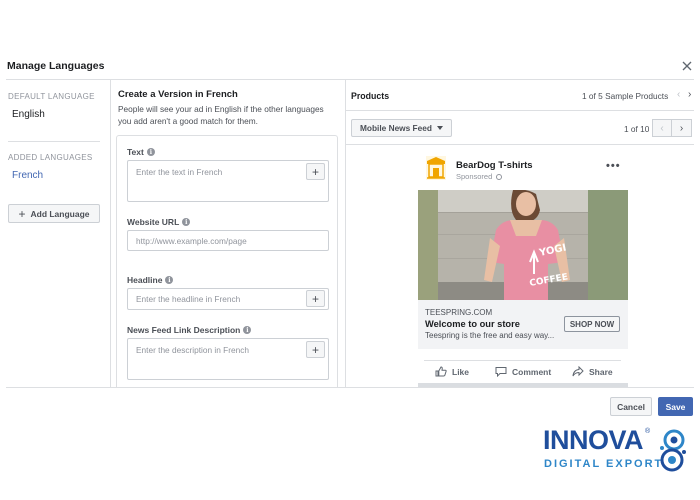  I want to click on thumbs-up-icon, so click(441, 371).